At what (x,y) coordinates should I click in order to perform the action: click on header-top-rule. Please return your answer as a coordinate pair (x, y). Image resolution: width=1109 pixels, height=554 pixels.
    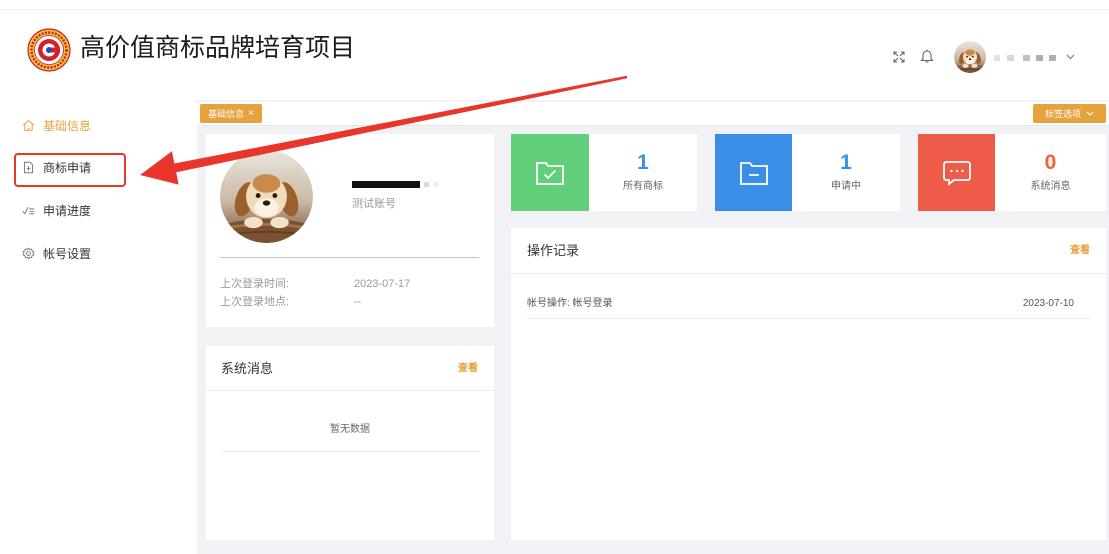
    Looking at the image, I should click on (554, 9).